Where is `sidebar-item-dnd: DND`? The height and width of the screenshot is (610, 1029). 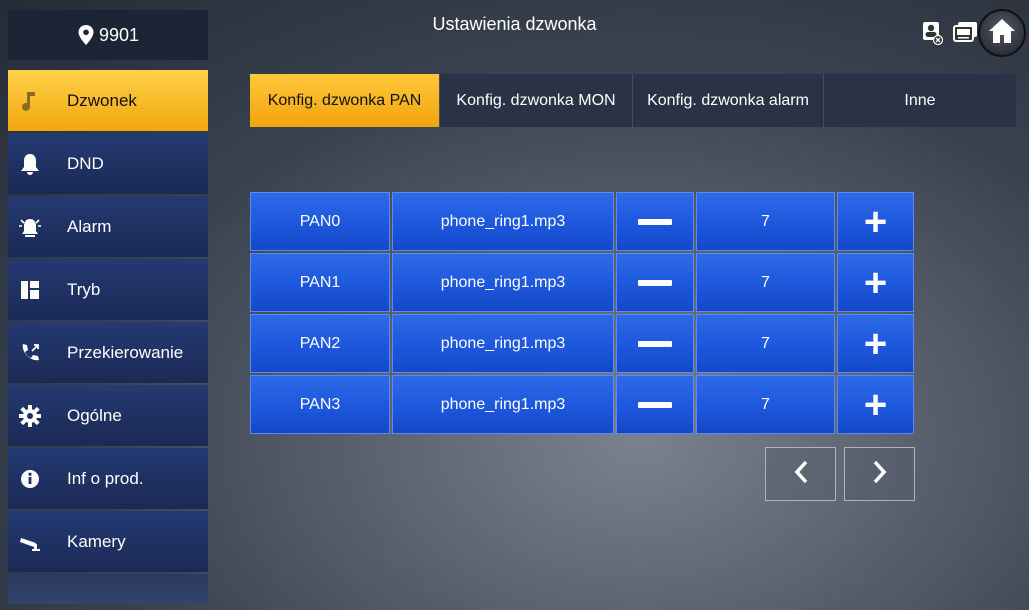
sidebar-item-dnd: DND is located at coordinates (108, 163).